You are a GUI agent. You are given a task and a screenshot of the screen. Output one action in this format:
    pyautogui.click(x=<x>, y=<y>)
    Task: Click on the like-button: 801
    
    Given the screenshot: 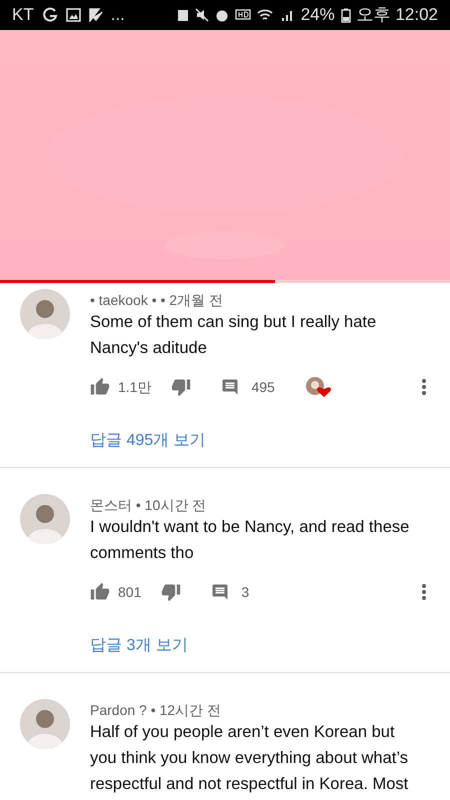 What is the action you would take?
    pyautogui.click(x=116, y=592)
    